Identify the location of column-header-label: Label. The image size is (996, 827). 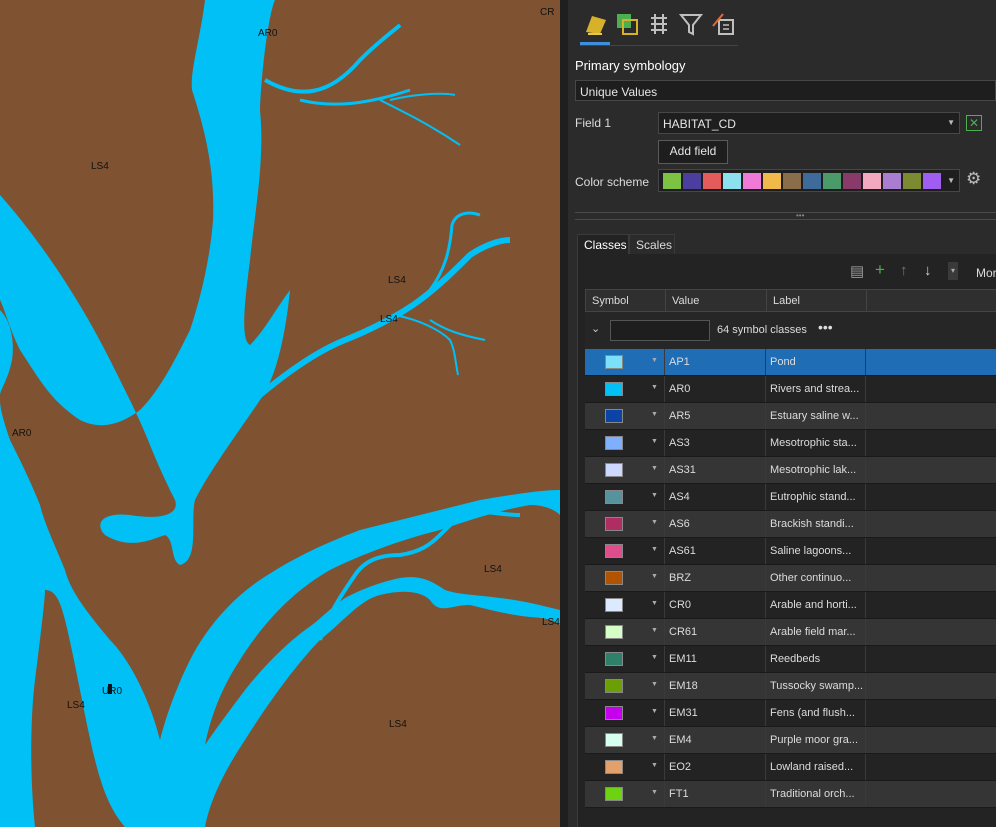
(817, 301).